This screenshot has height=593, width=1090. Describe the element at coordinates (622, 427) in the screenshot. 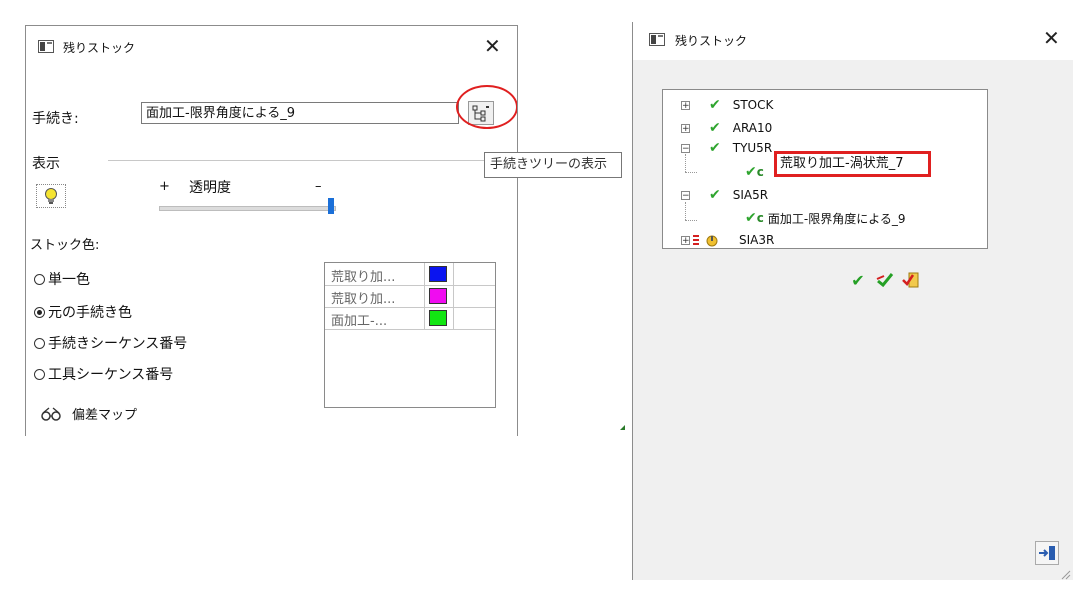

I see `marker` at that location.